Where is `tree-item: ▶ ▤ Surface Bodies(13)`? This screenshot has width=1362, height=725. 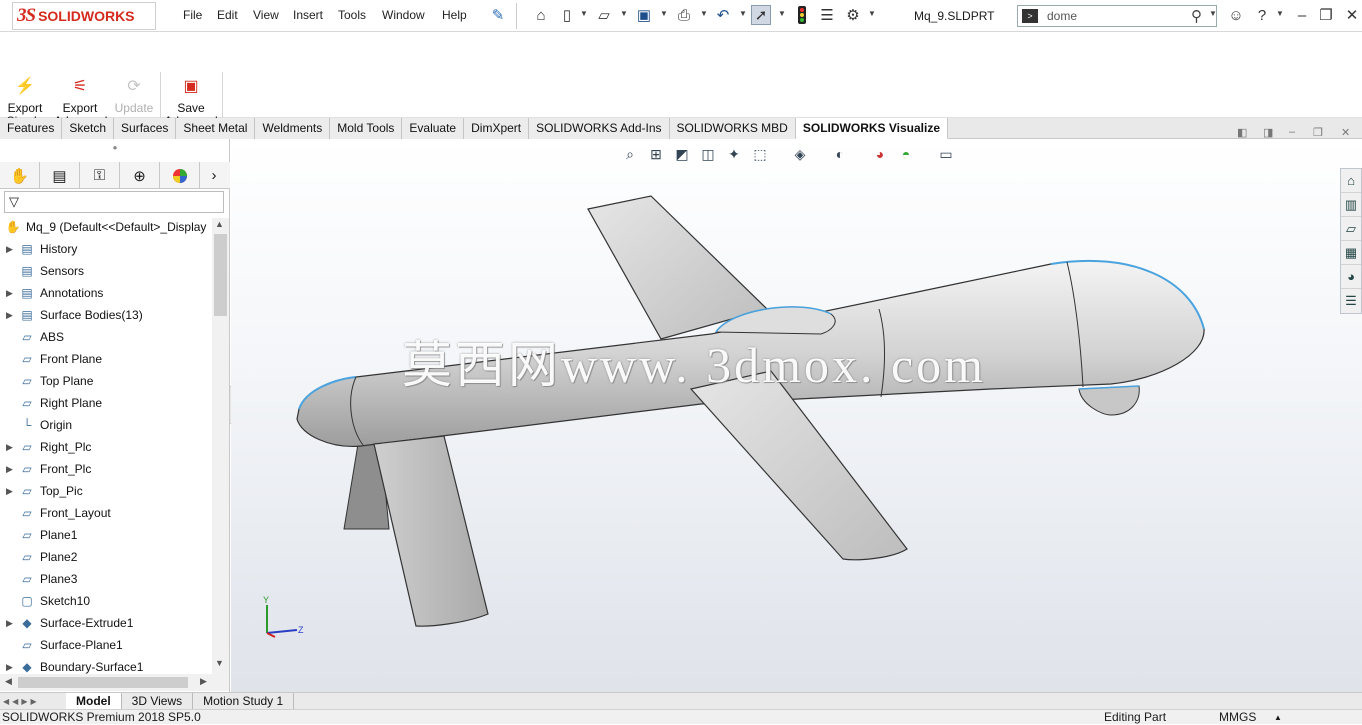 tree-item: ▶ ▤ Surface Bodies(13) is located at coordinates (106, 315).